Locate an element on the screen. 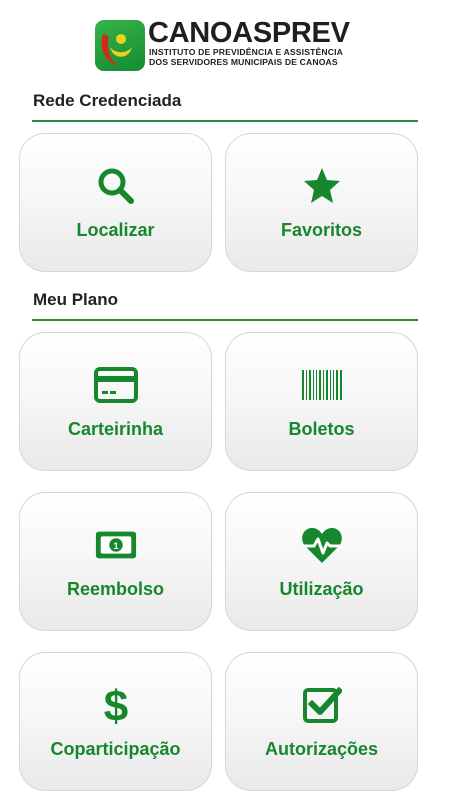  favoritos-button: Favoritos is located at coordinates (321, 202).